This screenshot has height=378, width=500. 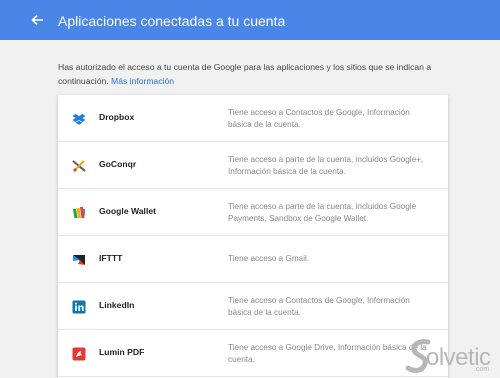 I want to click on dropbox-icon, so click(x=79, y=119).